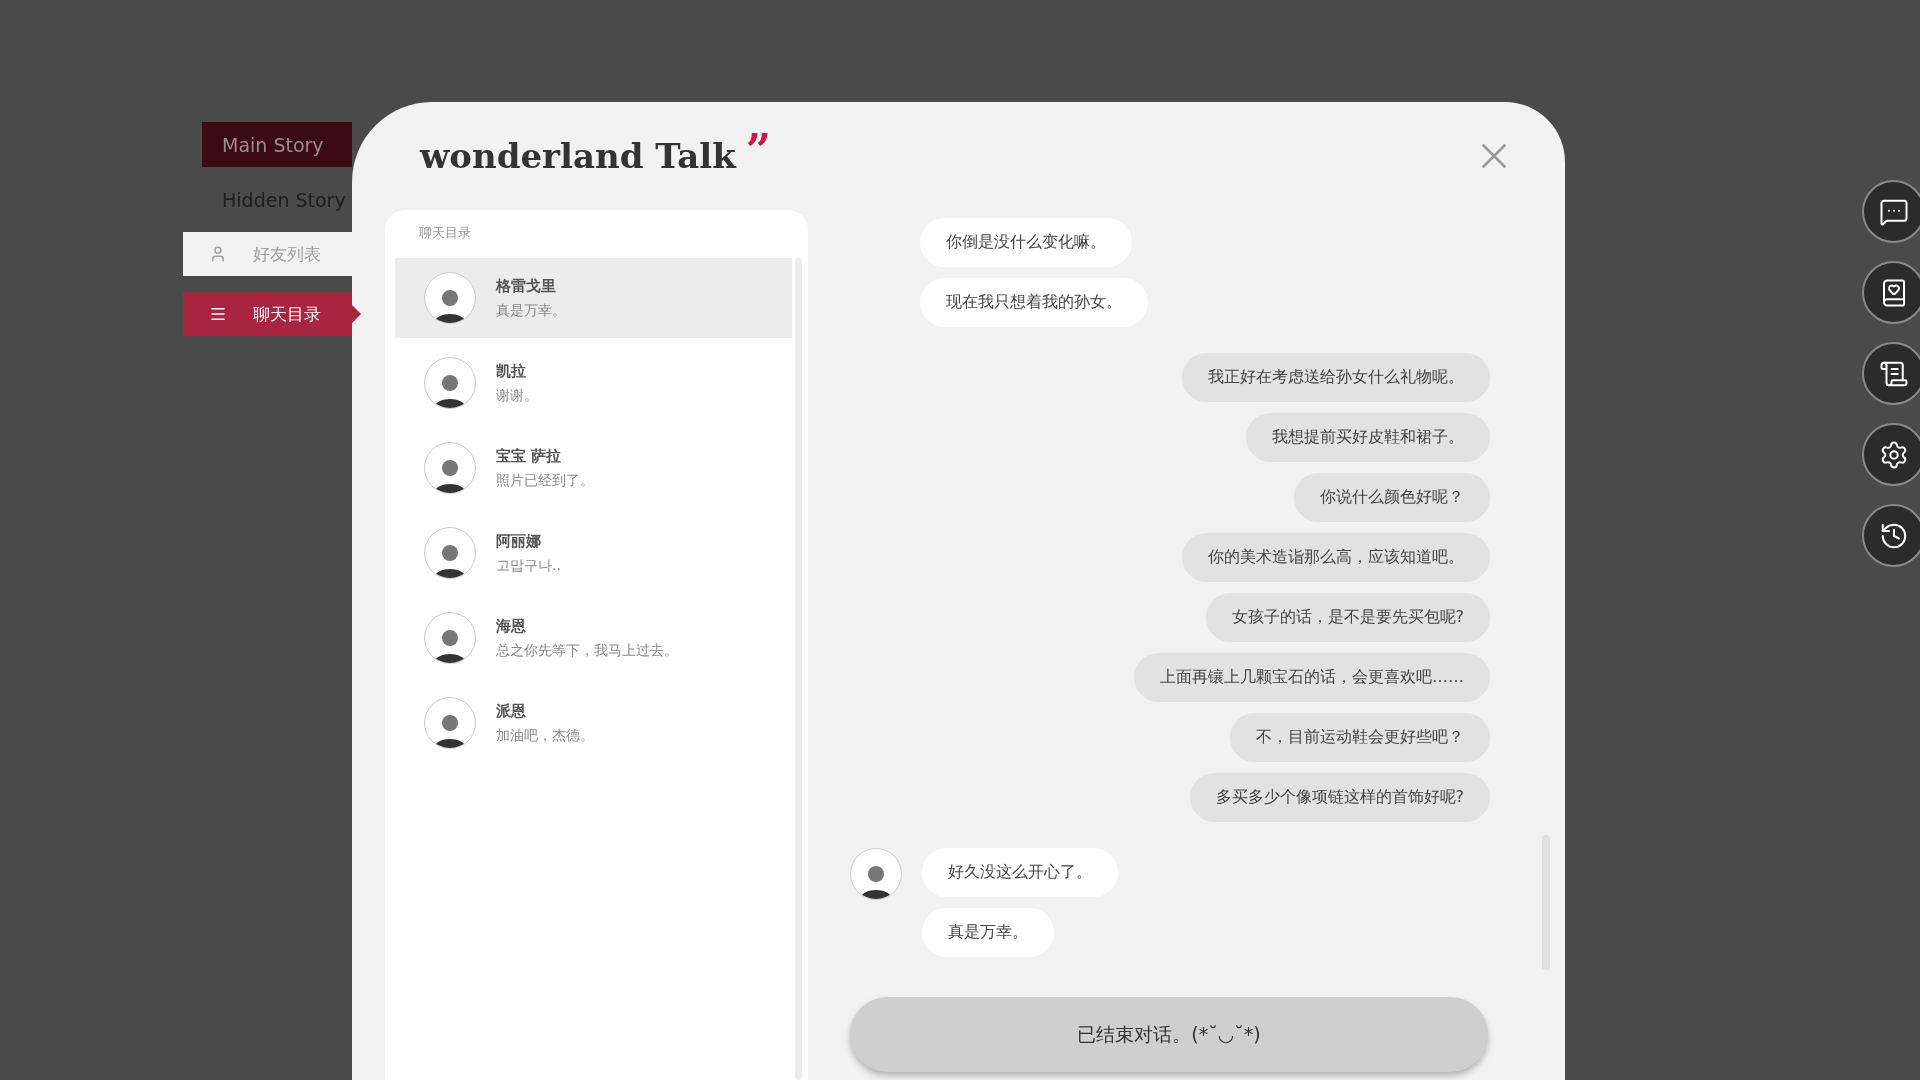  I want to click on message-preview: 谢谢。, so click(517, 395).